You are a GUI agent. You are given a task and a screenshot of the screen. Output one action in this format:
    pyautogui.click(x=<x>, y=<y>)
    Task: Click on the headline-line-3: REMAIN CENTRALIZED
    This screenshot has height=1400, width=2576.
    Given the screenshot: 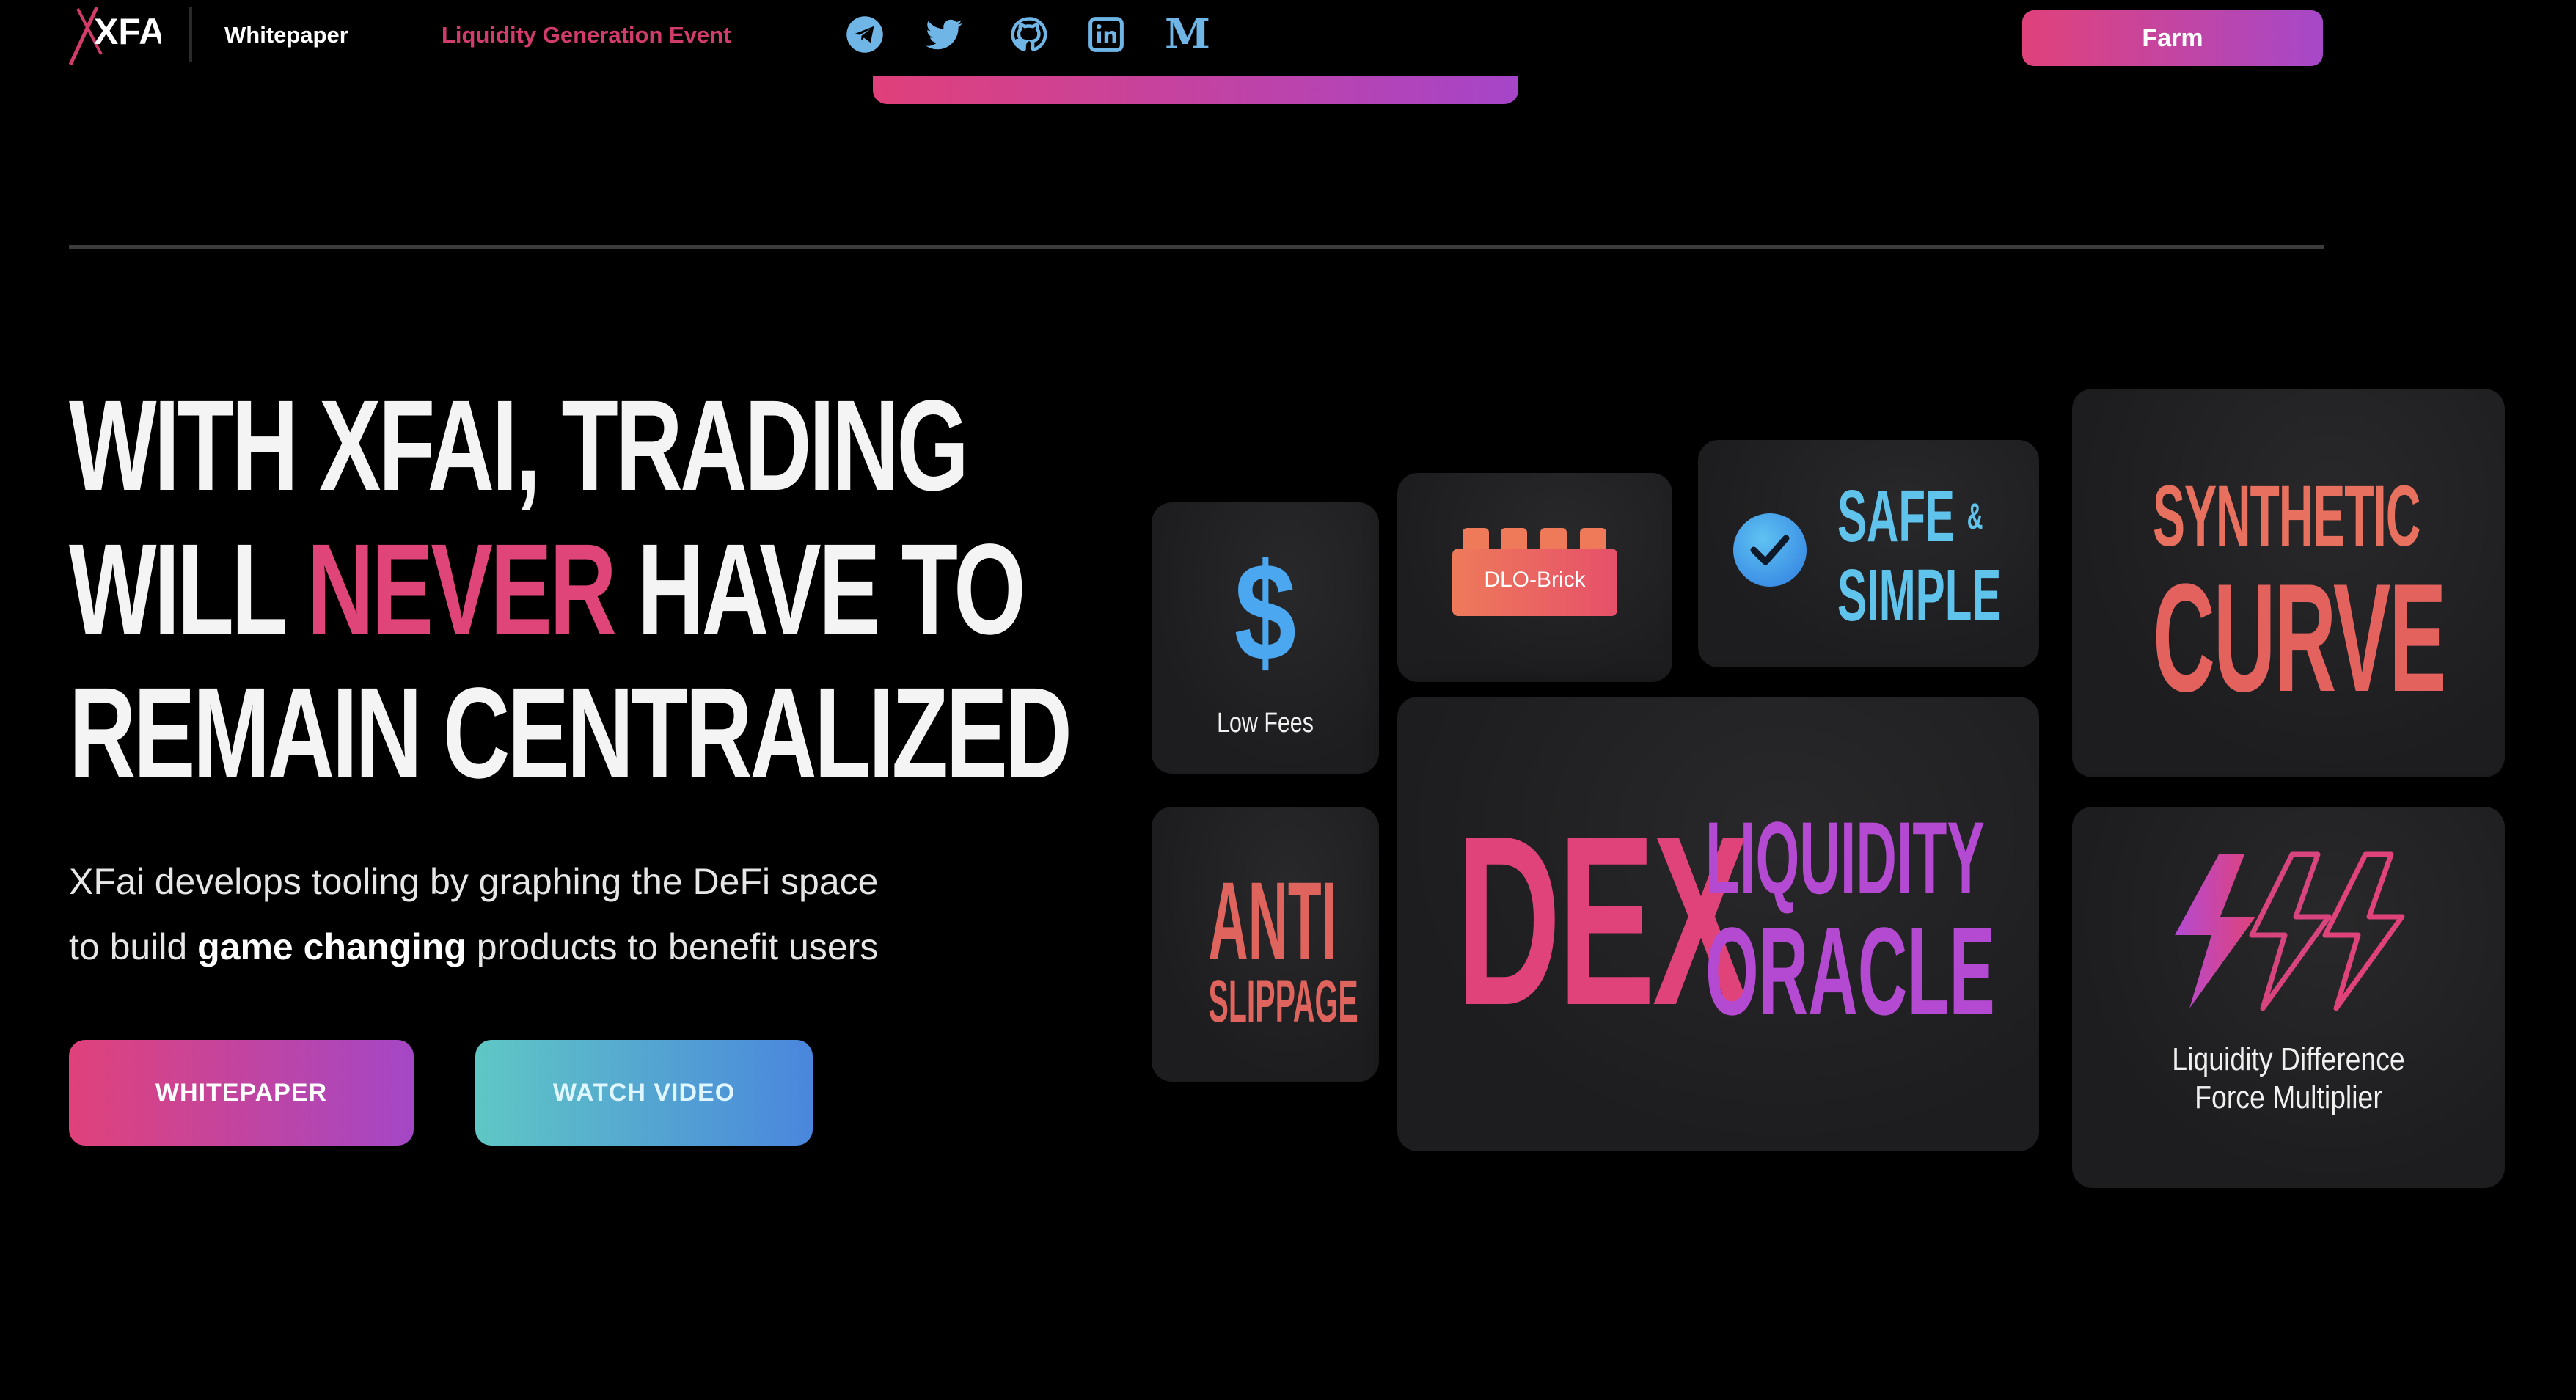 What is the action you would take?
    pyautogui.click(x=570, y=733)
    